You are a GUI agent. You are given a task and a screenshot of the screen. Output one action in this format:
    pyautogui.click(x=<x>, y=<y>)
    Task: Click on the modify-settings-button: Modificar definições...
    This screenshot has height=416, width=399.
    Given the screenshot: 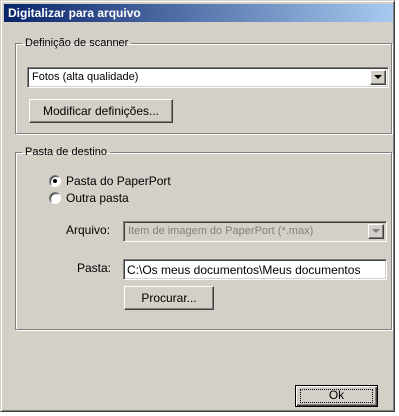 What is the action you would take?
    pyautogui.click(x=101, y=111)
    